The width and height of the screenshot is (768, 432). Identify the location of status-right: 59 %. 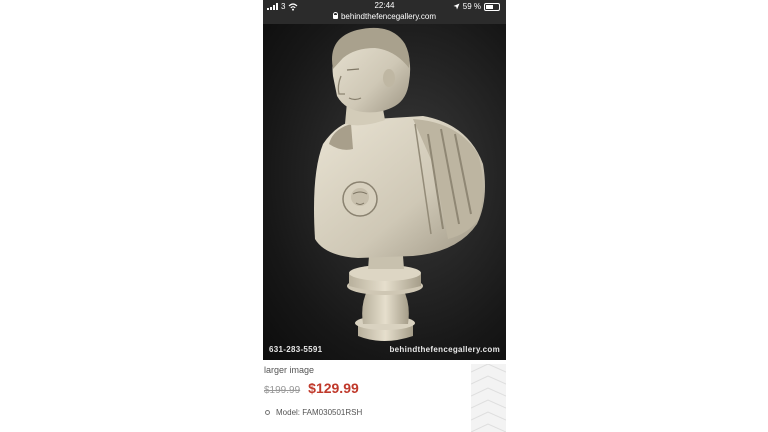
(476, 6).